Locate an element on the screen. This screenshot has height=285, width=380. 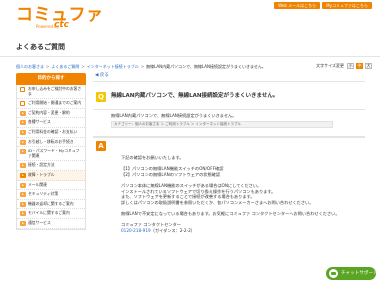
my-commufa-link: Myコミュファはこちら is located at coordinates (347, 5).